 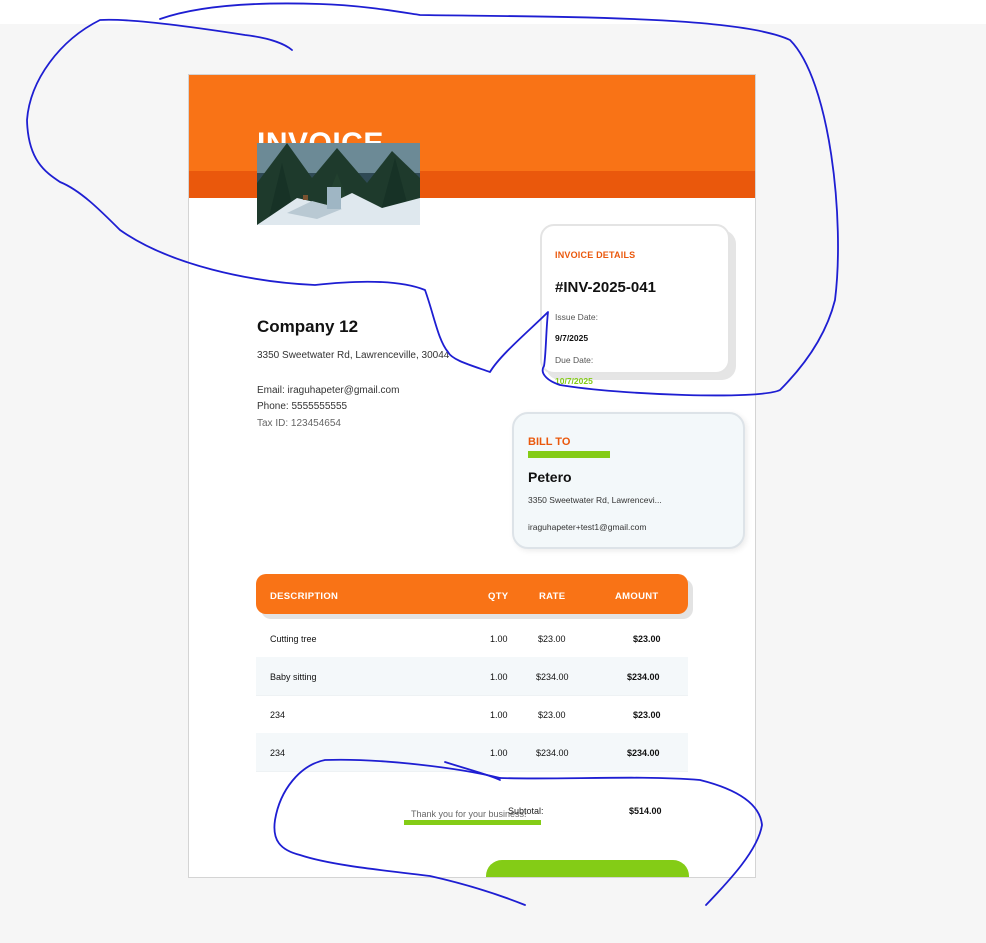 I want to click on details-title: INVOICE DETAILS, so click(x=595, y=255).